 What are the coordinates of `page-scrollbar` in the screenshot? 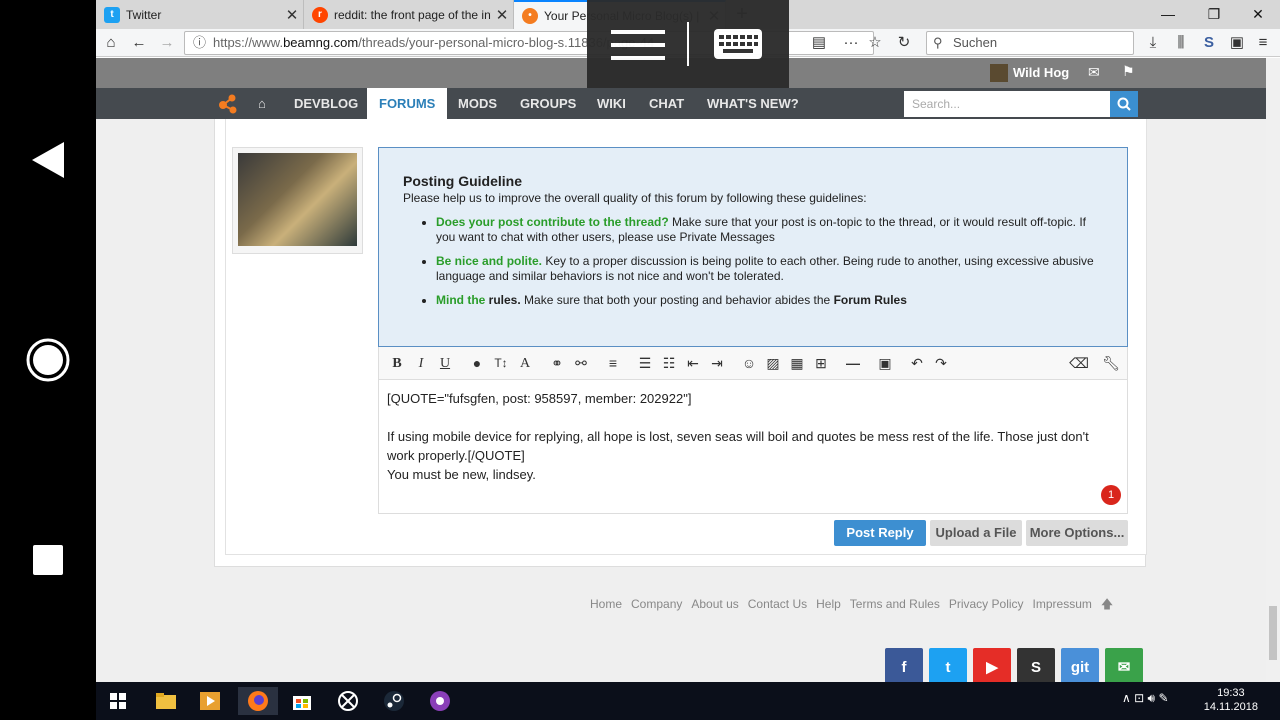 It's located at (1273, 370).